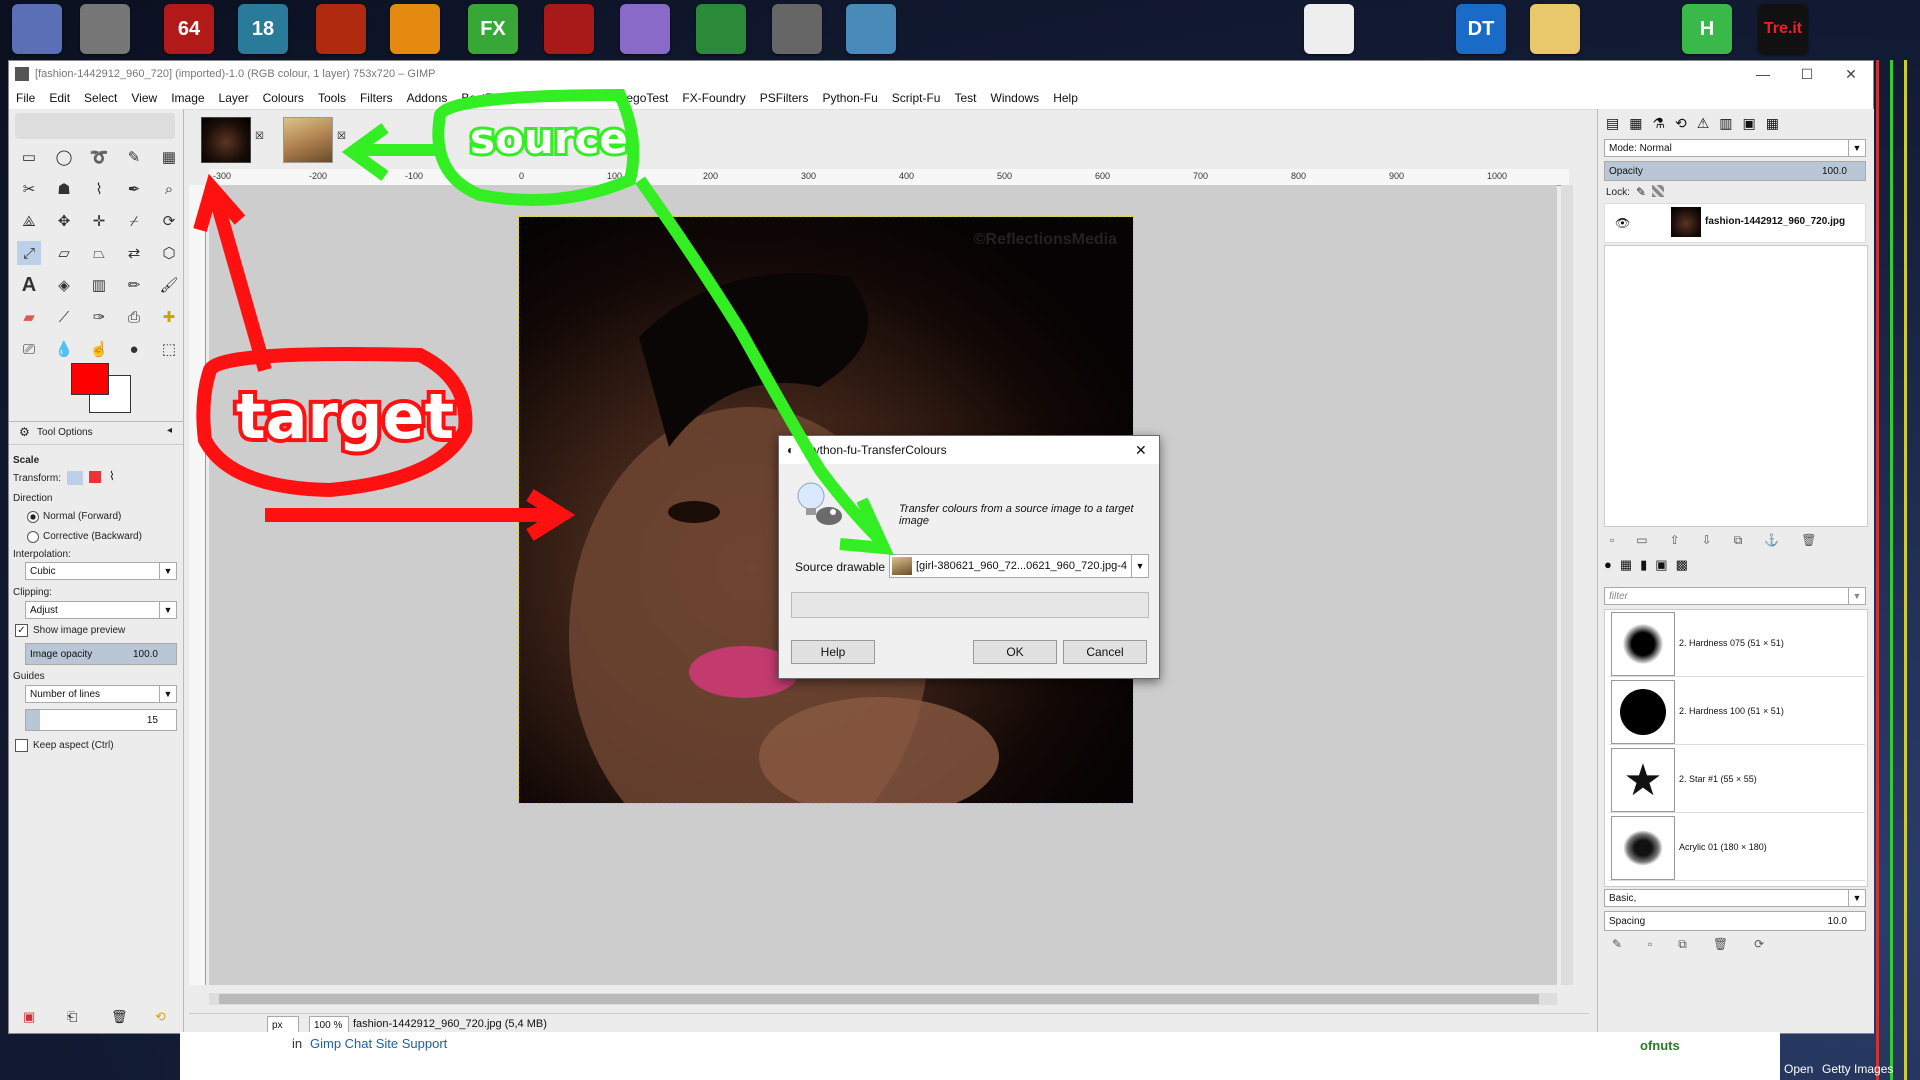 Image resolution: width=1920 pixels, height=1080 pixels. What do you see at coordinates (760, 360) in the screenshot?
I see `source-pointer-line` at bounding box center [760, 360].